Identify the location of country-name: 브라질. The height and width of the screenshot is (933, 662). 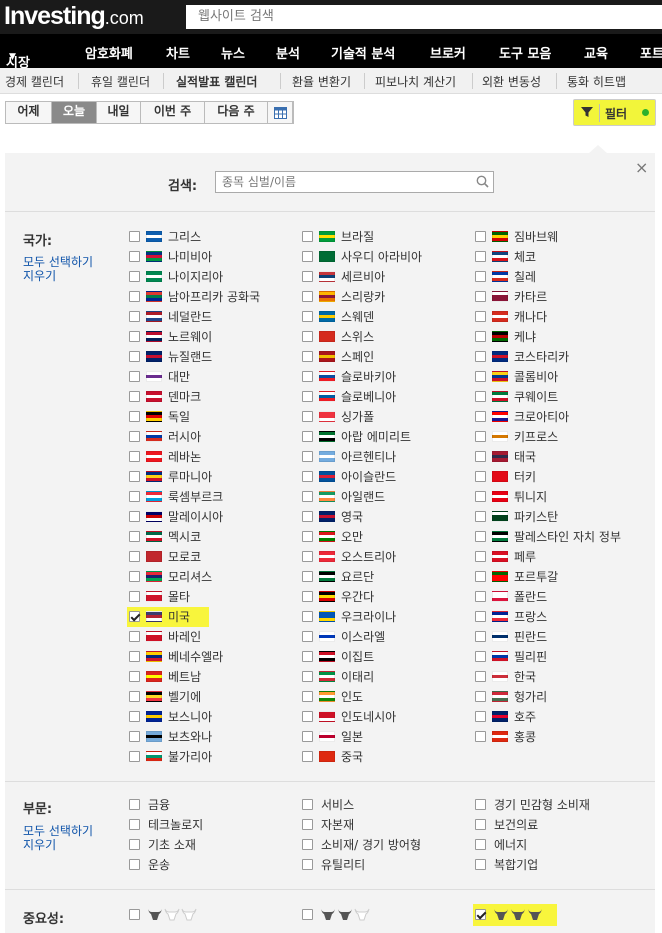
(357, 237).